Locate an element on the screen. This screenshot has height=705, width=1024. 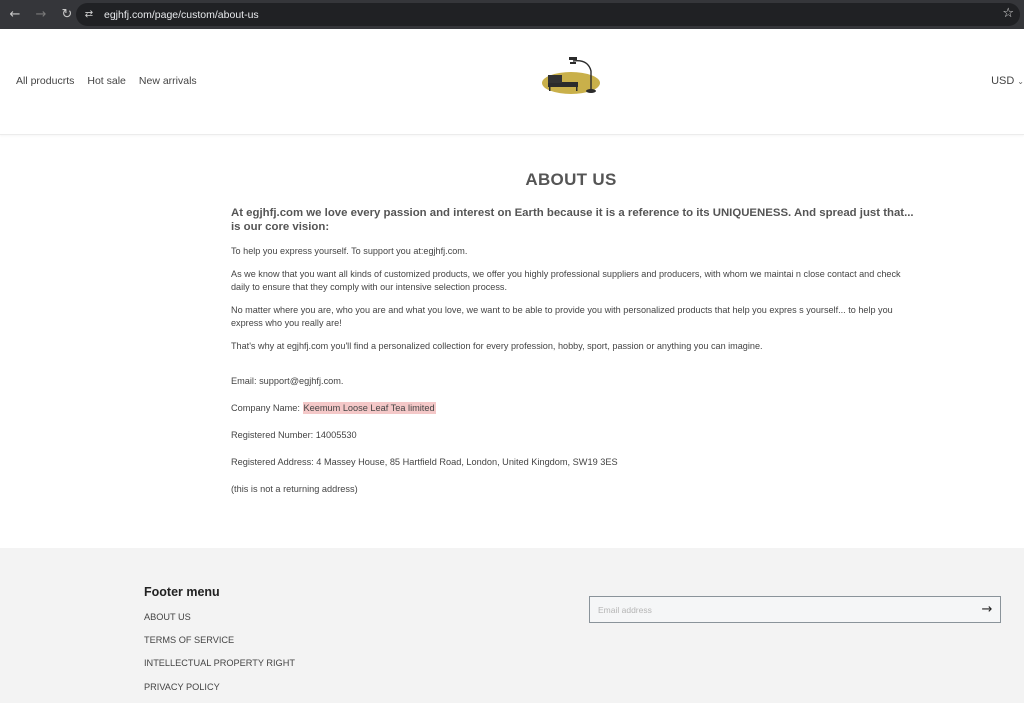
nav-new-arrivals: New arrivals is located at coordinates (168, 81).